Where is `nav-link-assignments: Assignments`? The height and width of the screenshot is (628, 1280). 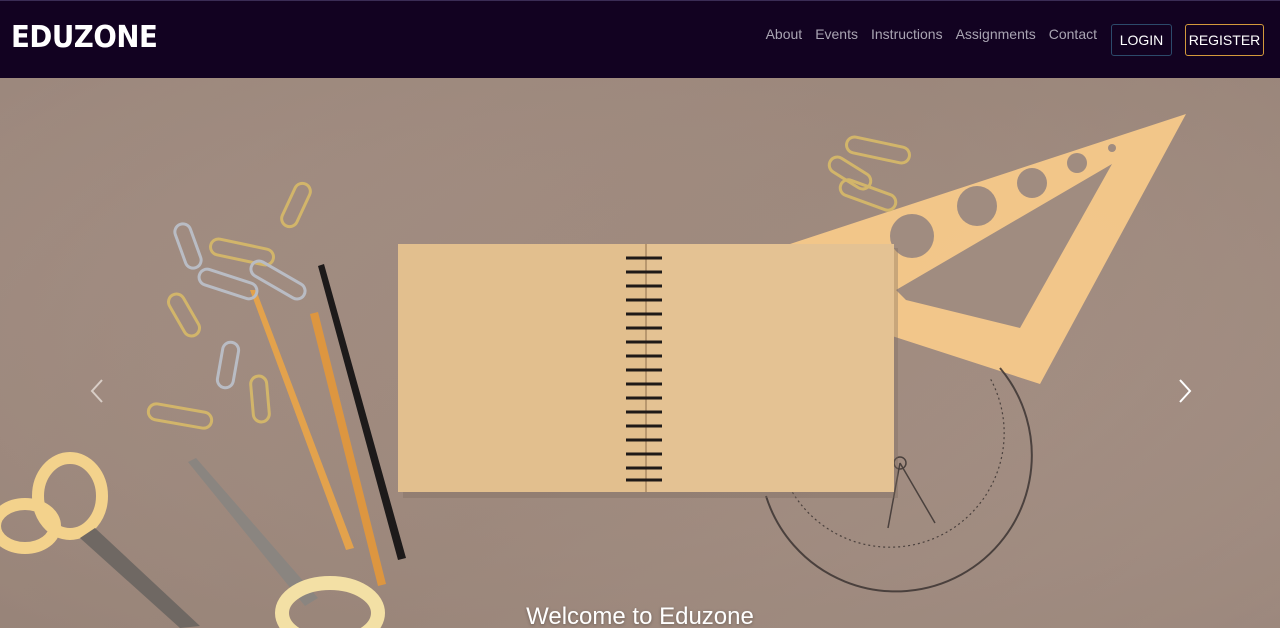
nav-link-assignments: Assignments is located at coordinates (996, 34).